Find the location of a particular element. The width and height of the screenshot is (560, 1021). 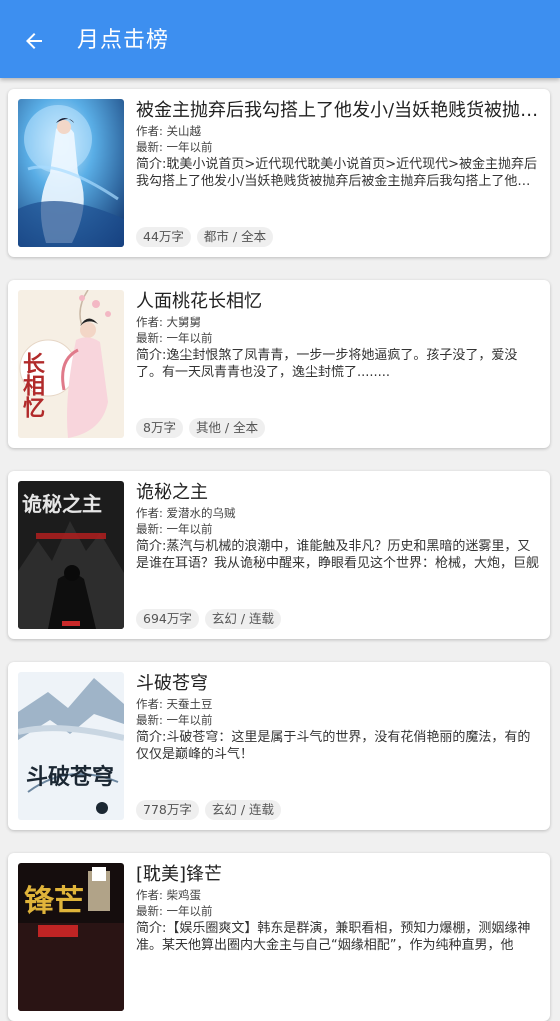

book-cover is located at coordinates (71, 173).